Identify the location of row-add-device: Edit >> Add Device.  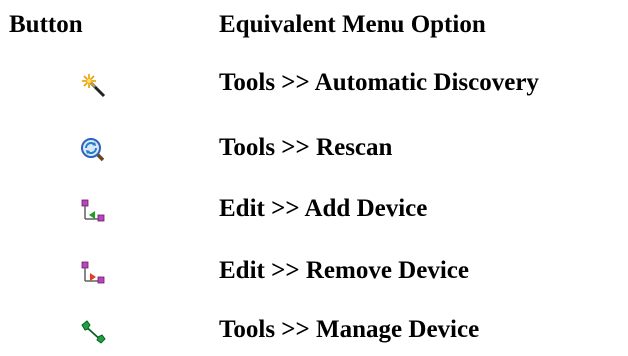
(314, 212).